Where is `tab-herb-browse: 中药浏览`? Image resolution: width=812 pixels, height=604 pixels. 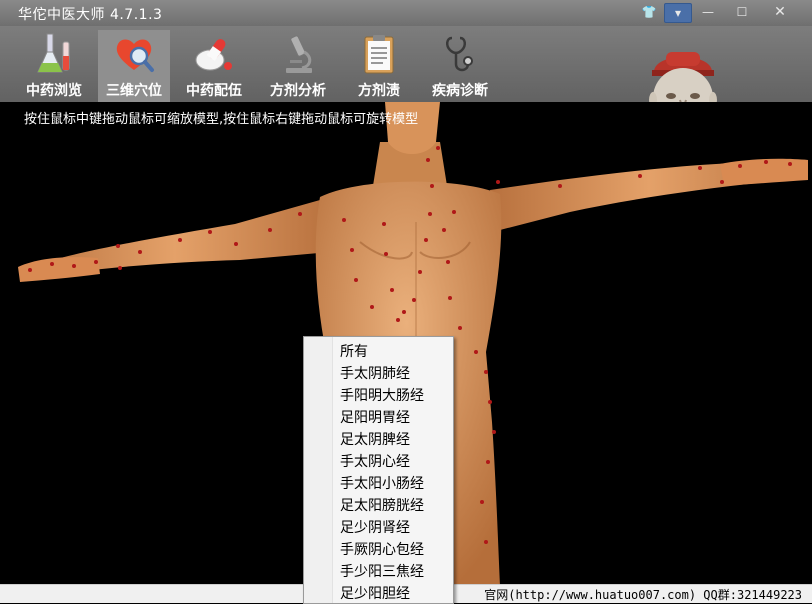 tab-herb-browse: 中药浏览 is located at coordinates (54, 66).